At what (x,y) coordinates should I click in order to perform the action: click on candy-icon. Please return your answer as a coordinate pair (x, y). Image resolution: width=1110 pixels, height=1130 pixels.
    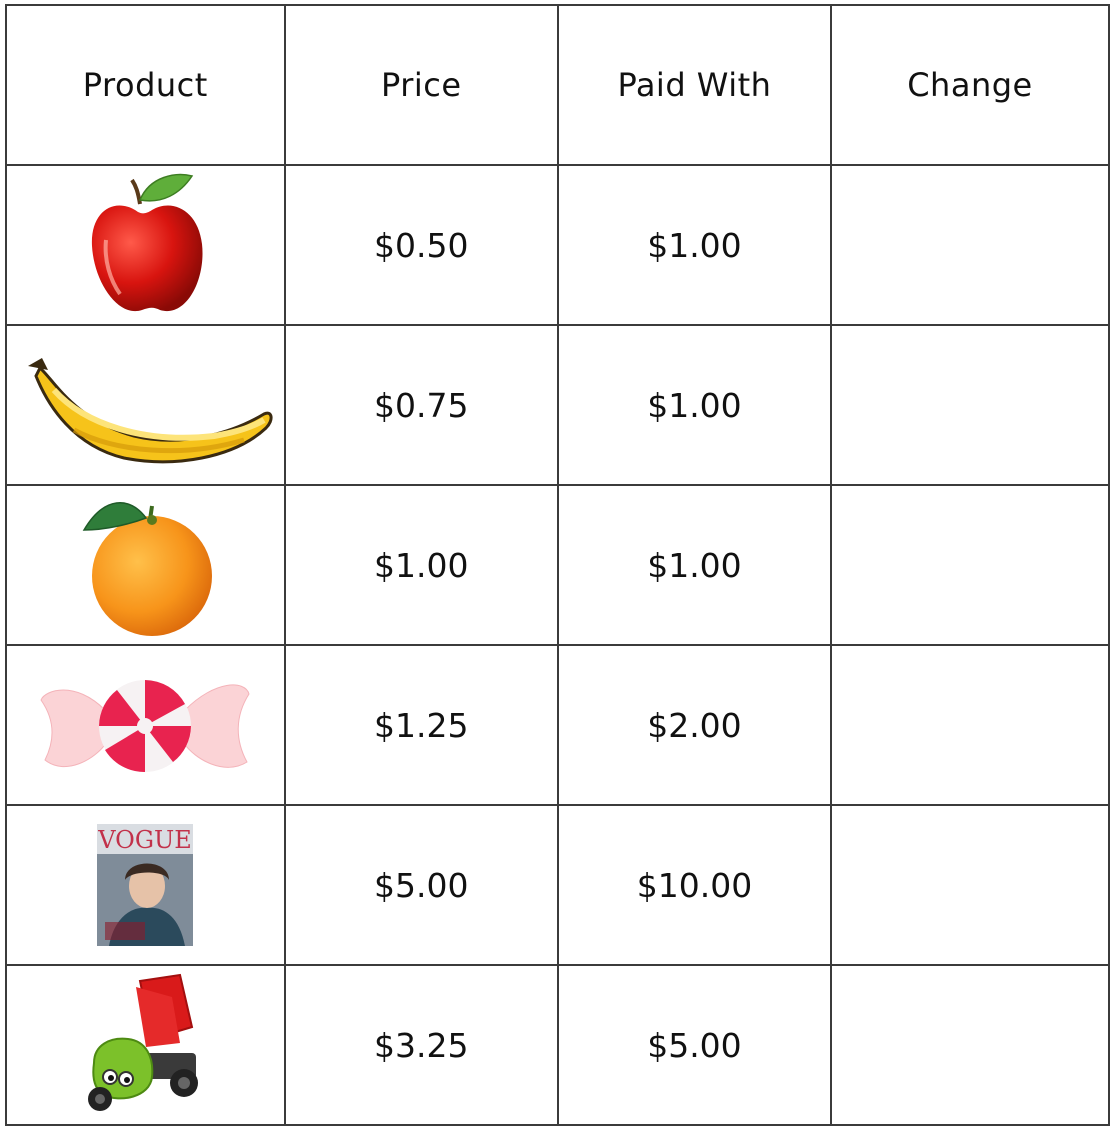
    Looking at the image, I should click on (145, 726).